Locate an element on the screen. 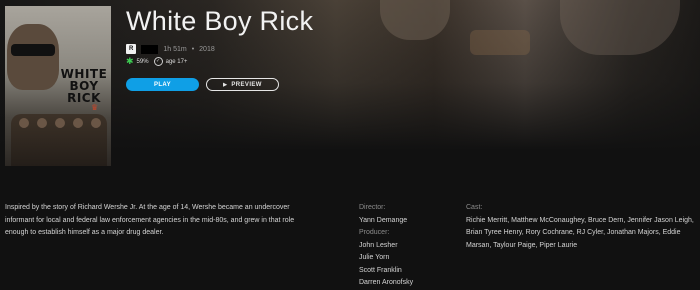 This screenshot has height=290, width=700. scores-row: ✱ 59% ✓ age 17+ is located at coordinates (156, 61).